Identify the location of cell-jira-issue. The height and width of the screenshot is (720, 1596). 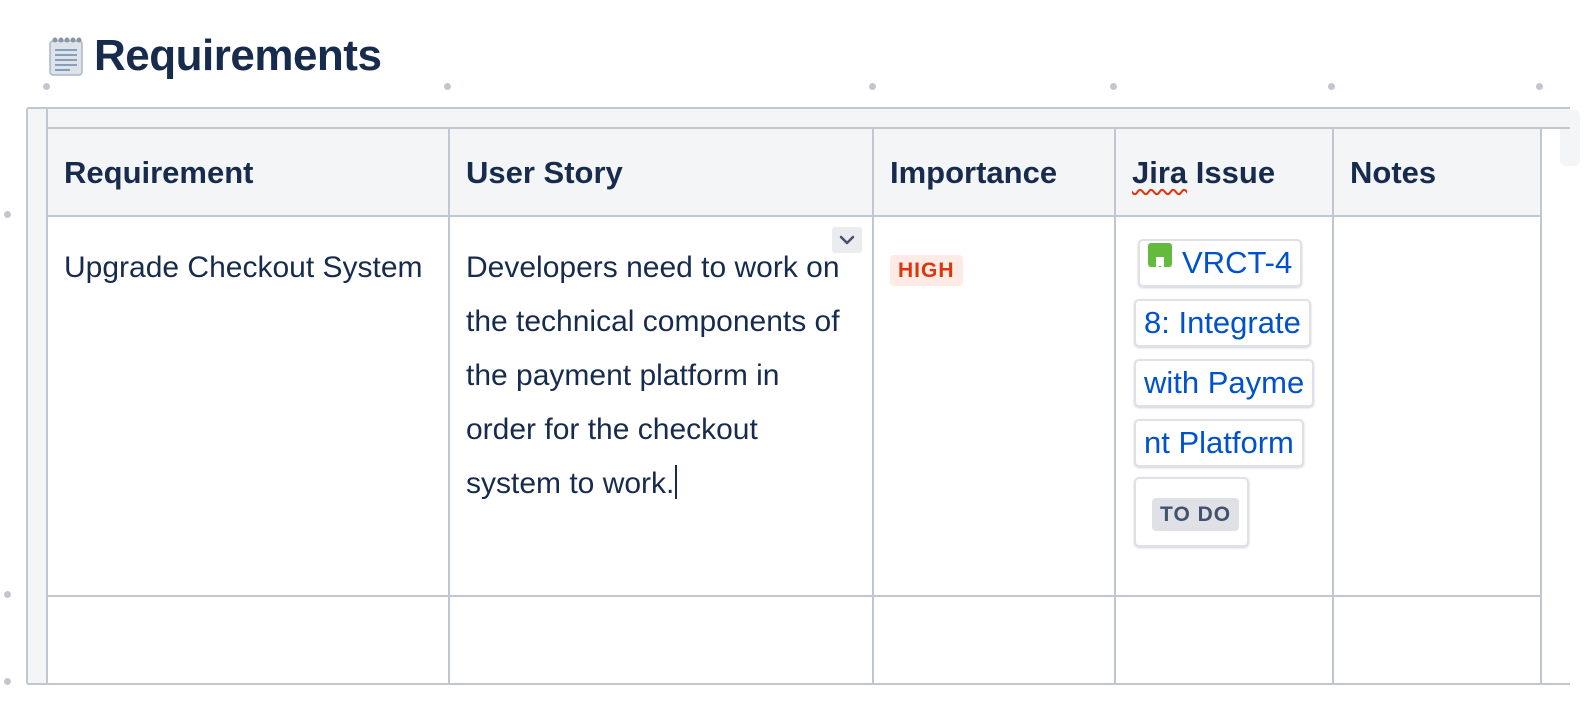
(1225, 640).